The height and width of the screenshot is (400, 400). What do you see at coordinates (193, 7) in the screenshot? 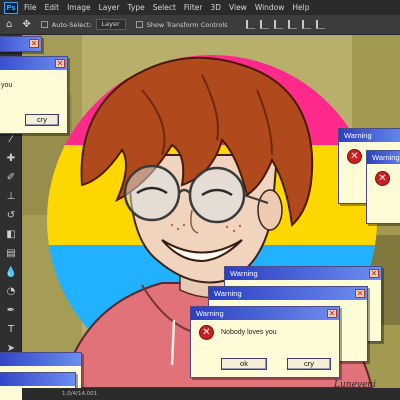
I see `menu-filter: Filter` at bounding box center [193, 7].